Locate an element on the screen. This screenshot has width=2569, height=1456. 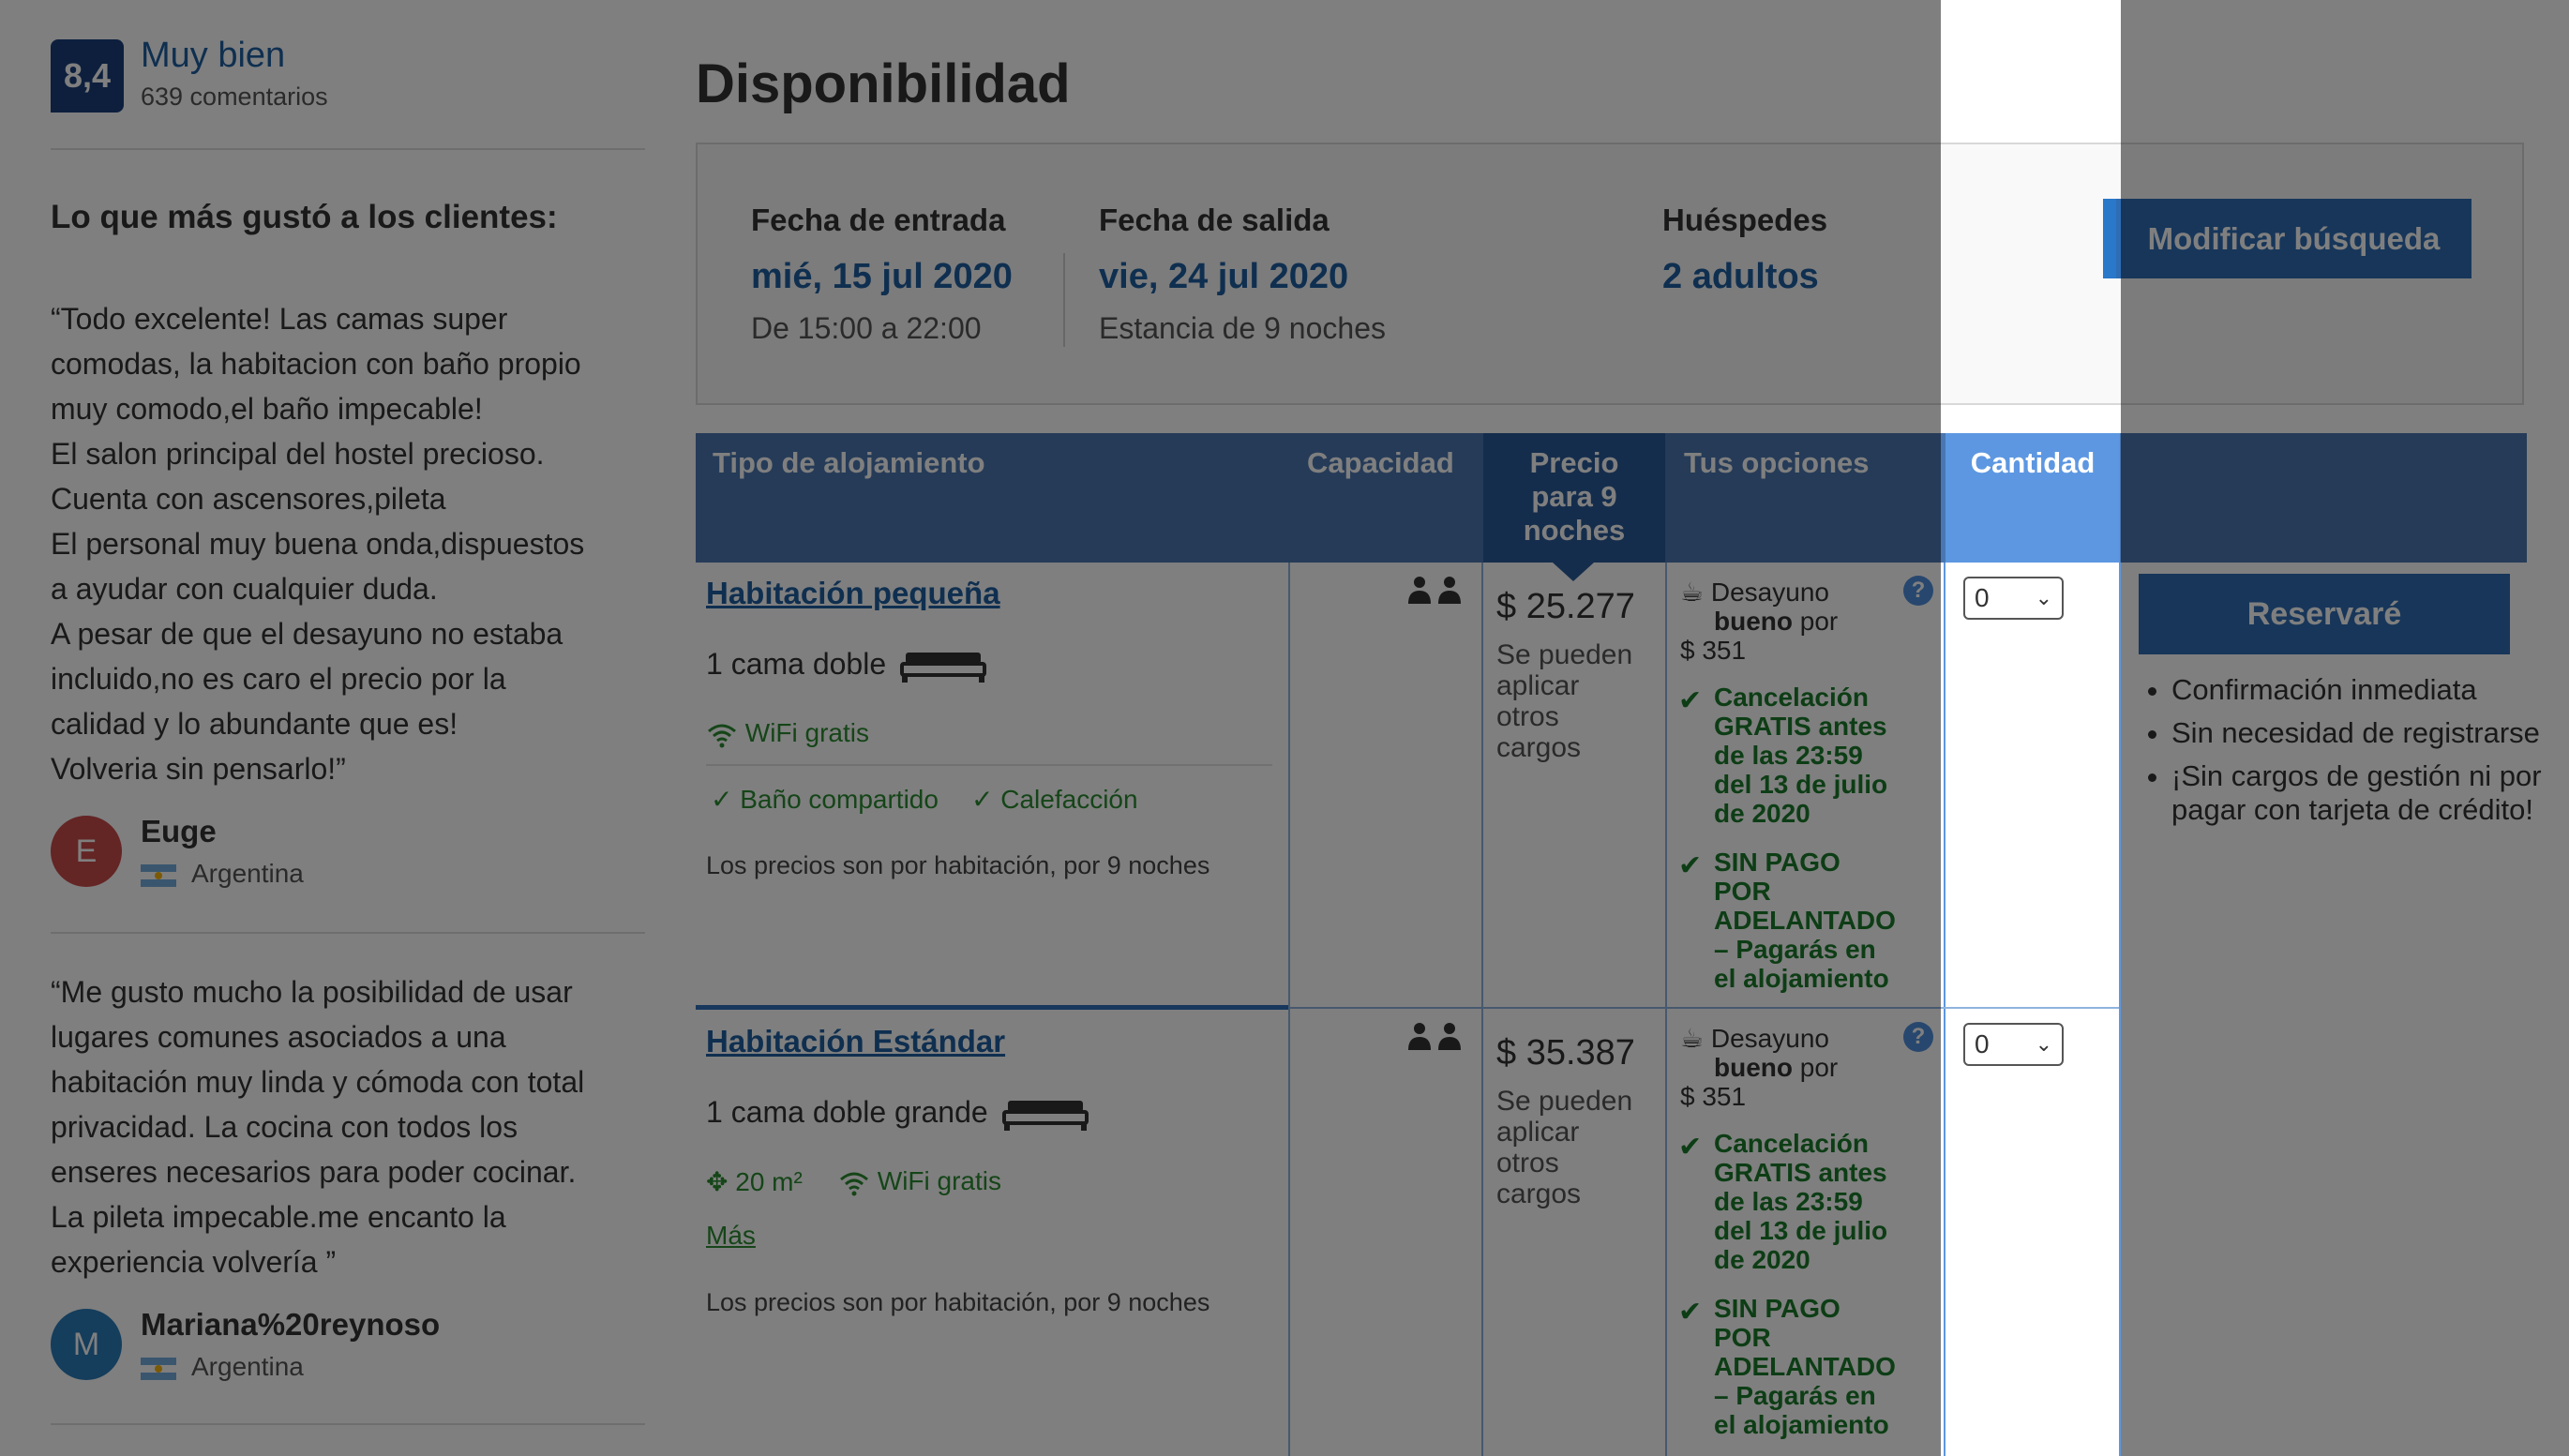
header-quantity: Cantidad is located at coordinates (2033, 498).